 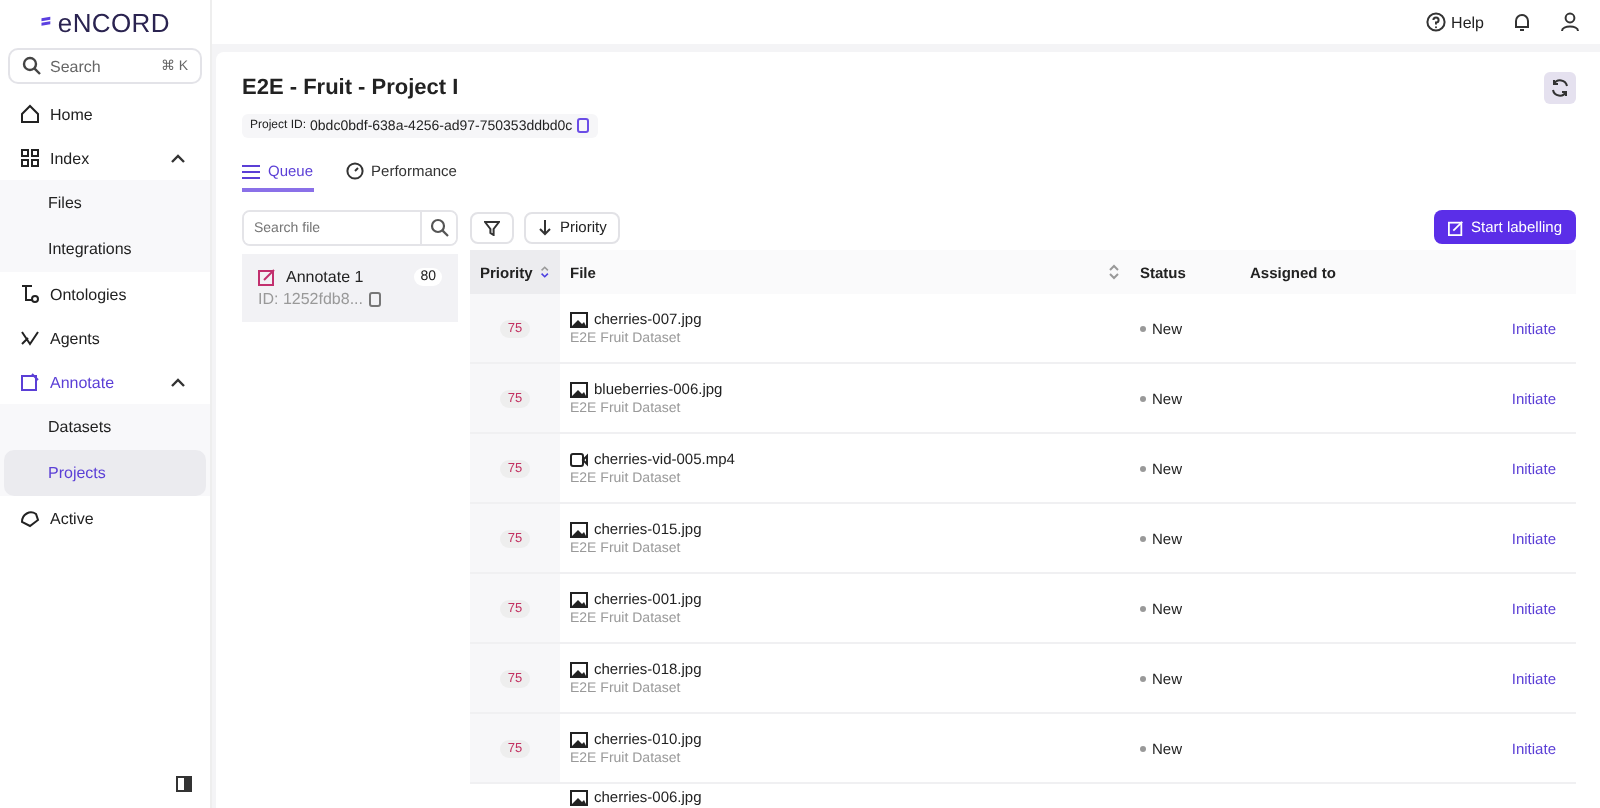 I want to click on video-icon, so click(x=579, y=459).